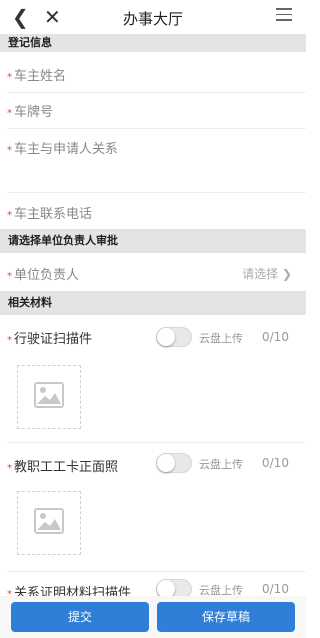 This screenshot has height=638, width=320. I want to click on plate-number-label: 车牌号, so click(34, 112).